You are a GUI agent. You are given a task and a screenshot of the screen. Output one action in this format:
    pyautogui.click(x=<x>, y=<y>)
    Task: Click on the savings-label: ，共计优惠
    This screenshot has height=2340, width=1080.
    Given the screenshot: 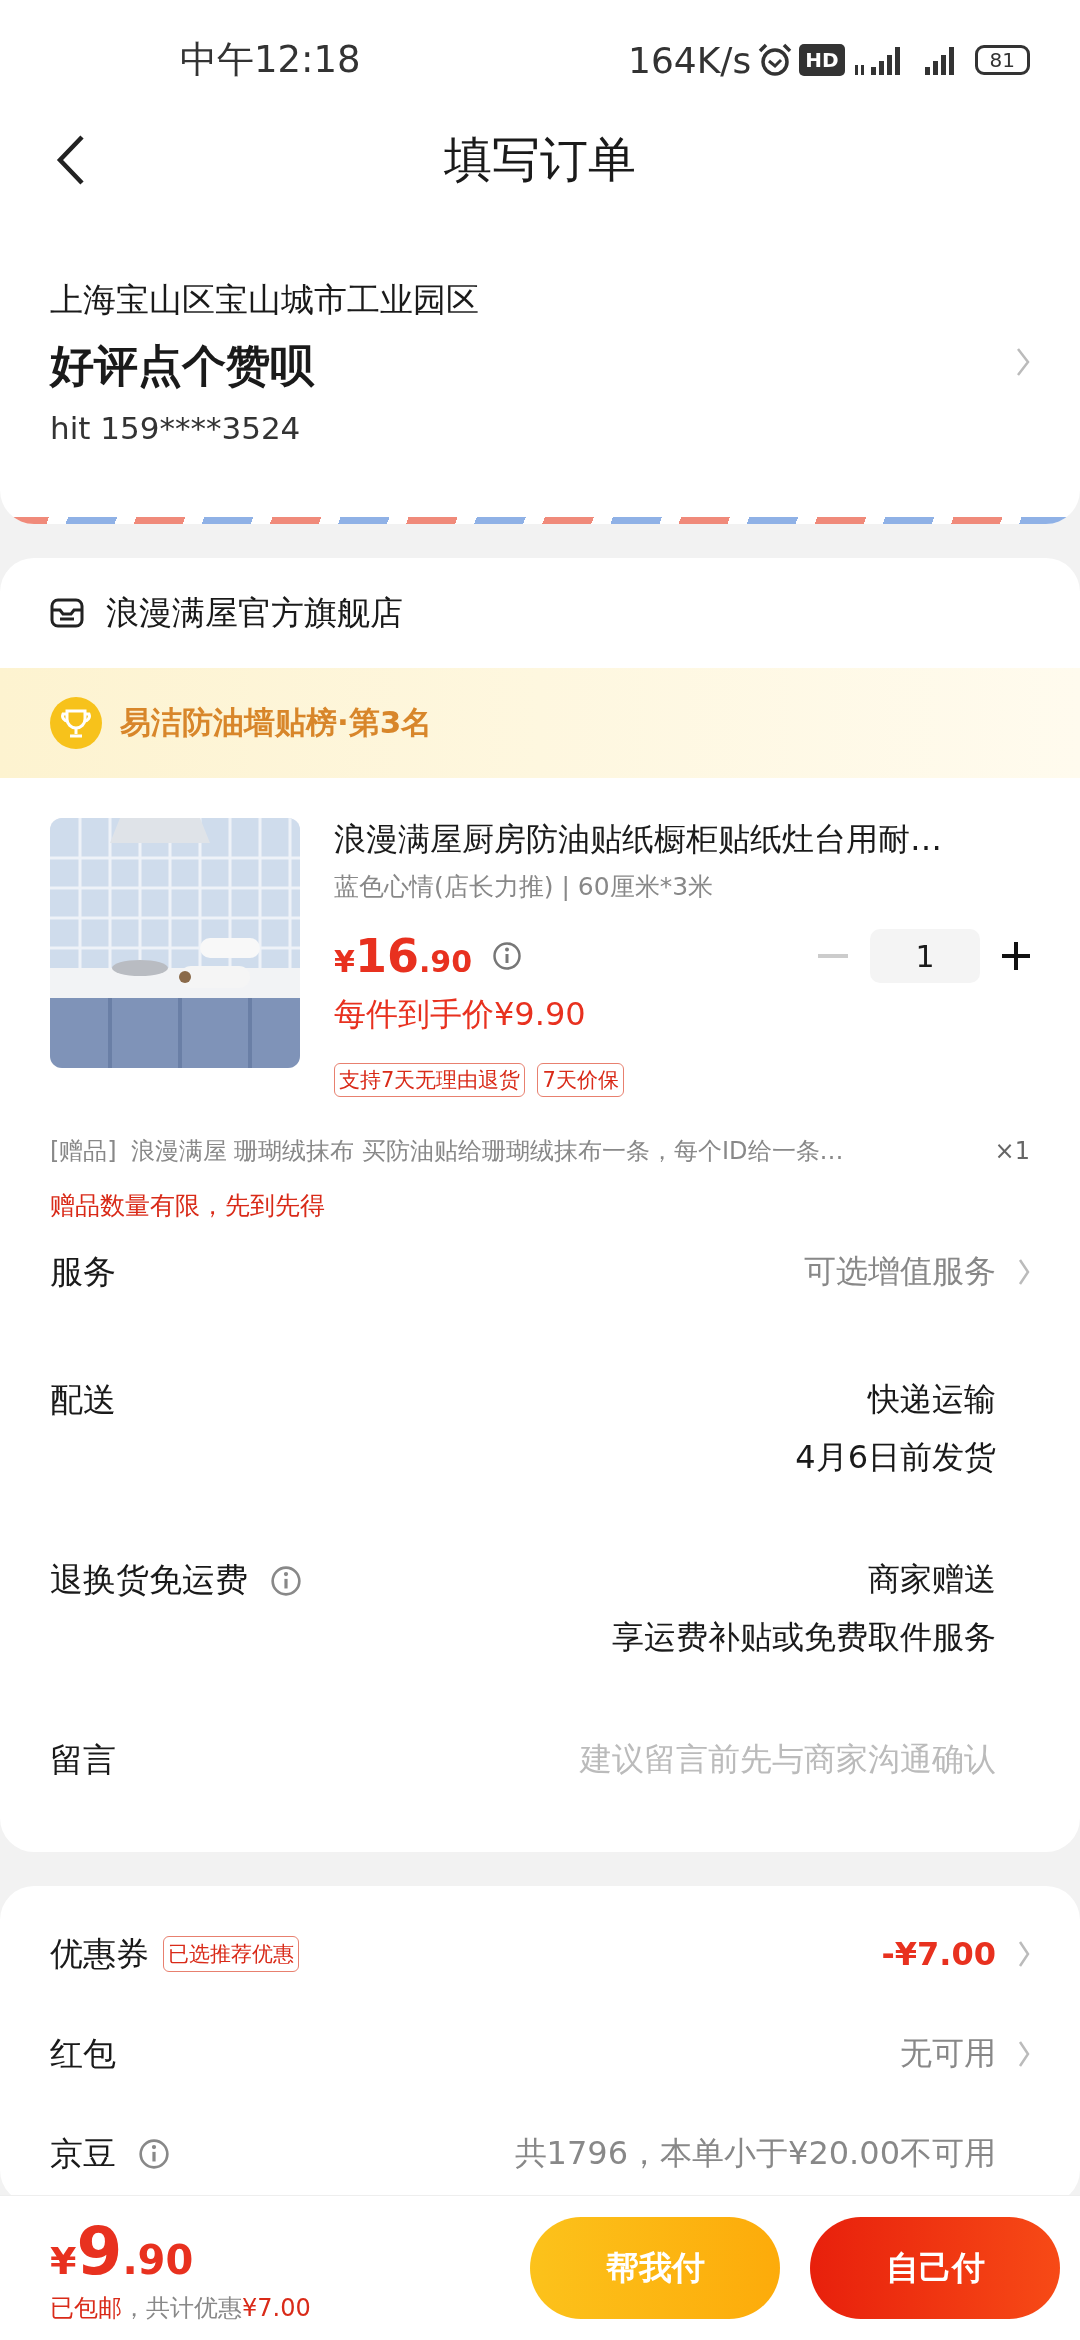 What is the action you would take?
    pyautogui.click(x=182, y=2307)
    